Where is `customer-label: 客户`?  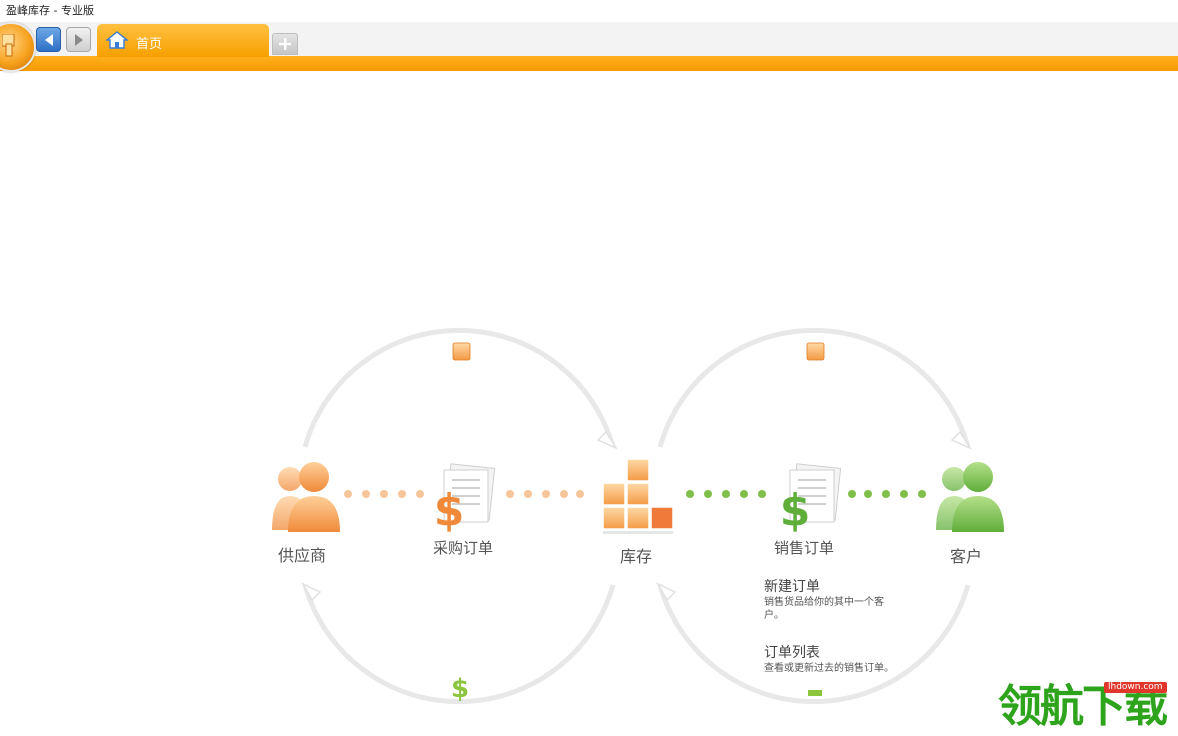 customer-label: 客户 is located at coordinates (966, 555).